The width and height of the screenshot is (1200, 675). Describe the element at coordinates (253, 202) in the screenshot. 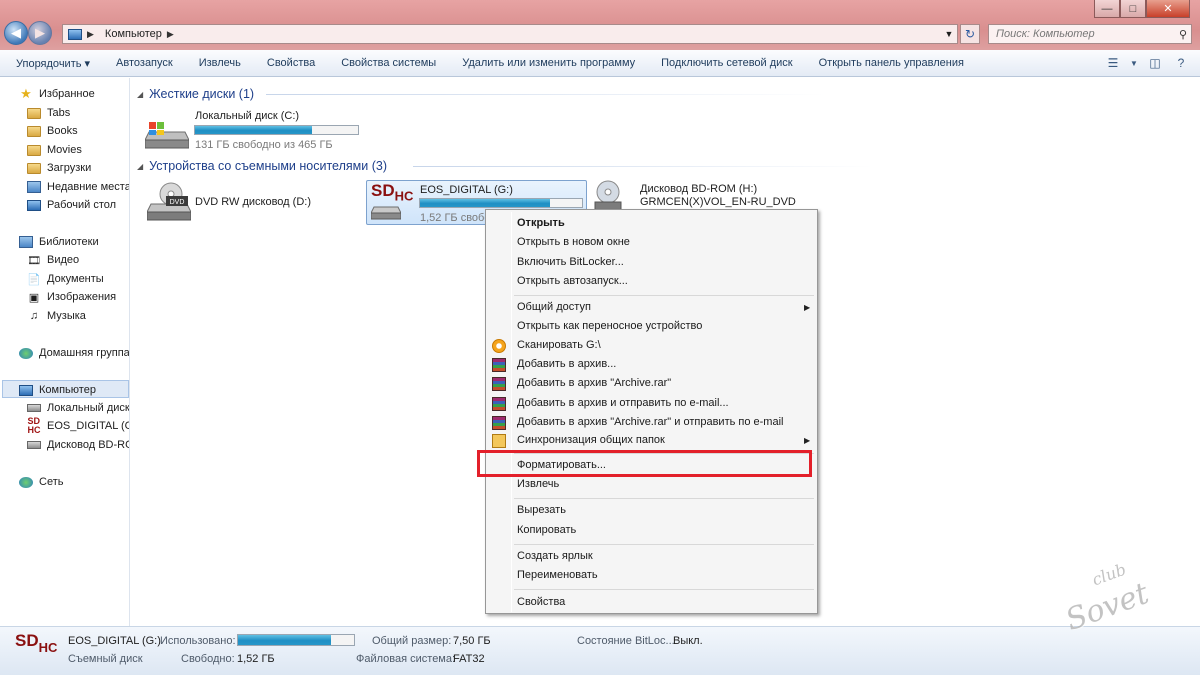

I see `drive-d-name: DVD RW дисковод (D:)` at that location.